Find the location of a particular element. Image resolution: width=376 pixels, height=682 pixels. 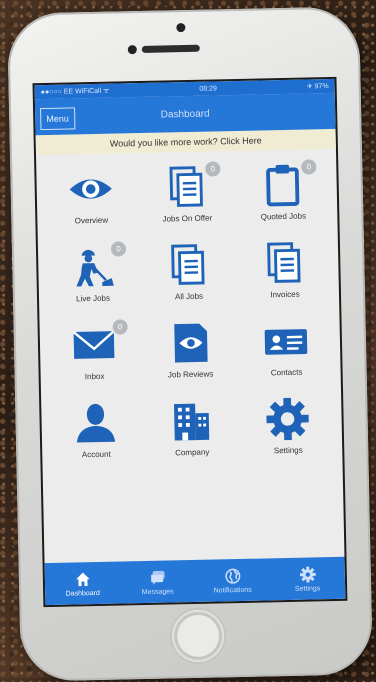

tile-label: Company is located at coordinates (192, 453).